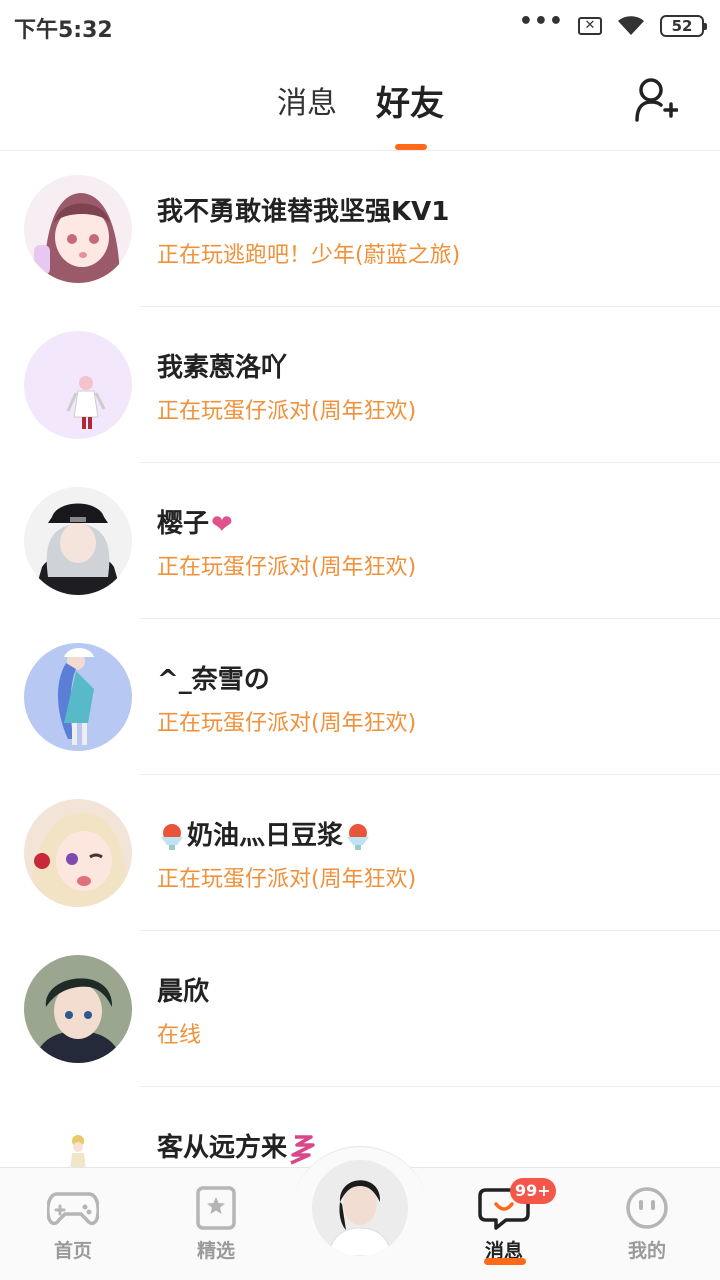 This screenshot has height=1280, width=720. I want to click on nav-messages: 99+ 消息, so click(504, 1224).